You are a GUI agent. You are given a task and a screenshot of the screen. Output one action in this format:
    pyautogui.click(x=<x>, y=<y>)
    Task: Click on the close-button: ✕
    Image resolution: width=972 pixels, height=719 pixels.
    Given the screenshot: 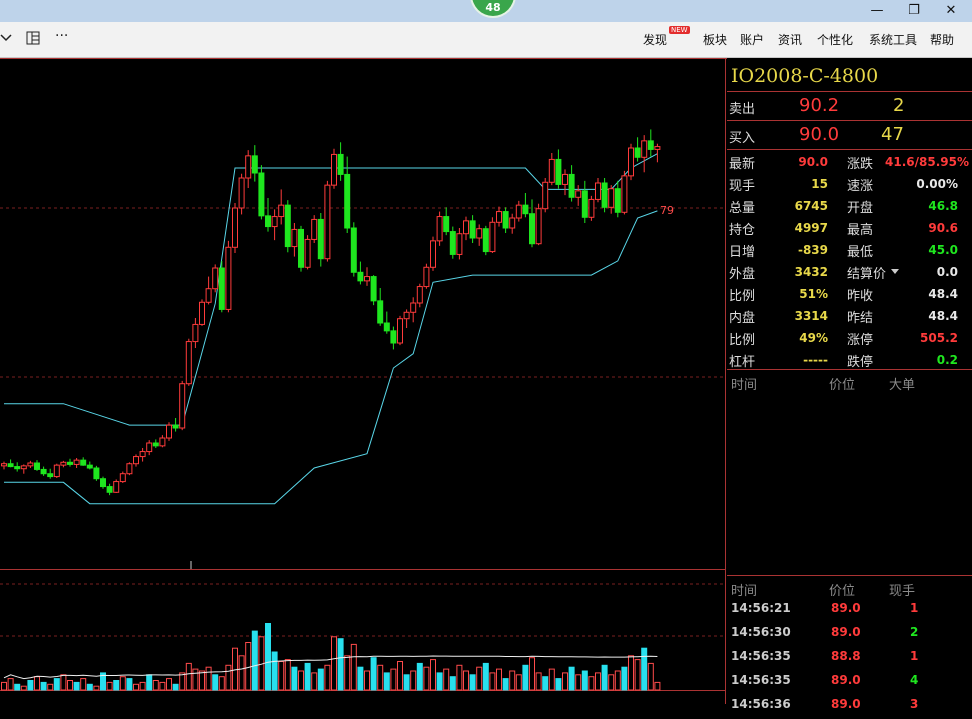 What is the action you would take?
    pyautogui.click(x=951, y=11)
    